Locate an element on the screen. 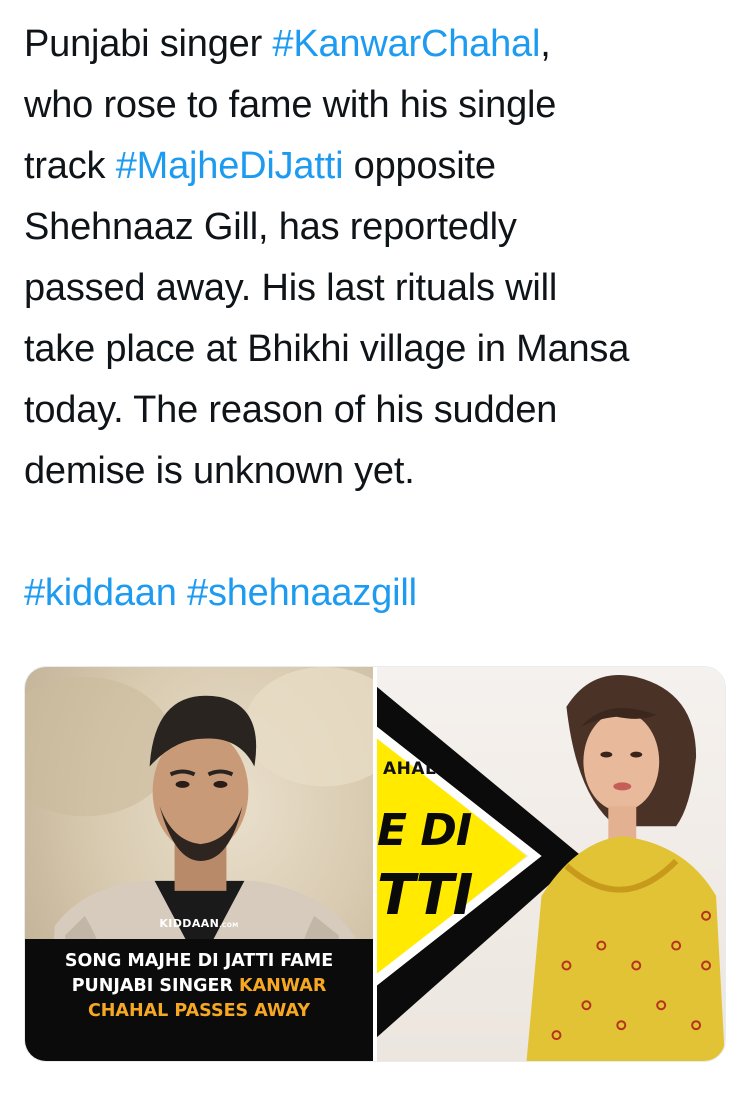 The image size is (750, 1093). tweet-line-4: Shehnaaz Gill, has reportedly is located at coordinates (376, 227).